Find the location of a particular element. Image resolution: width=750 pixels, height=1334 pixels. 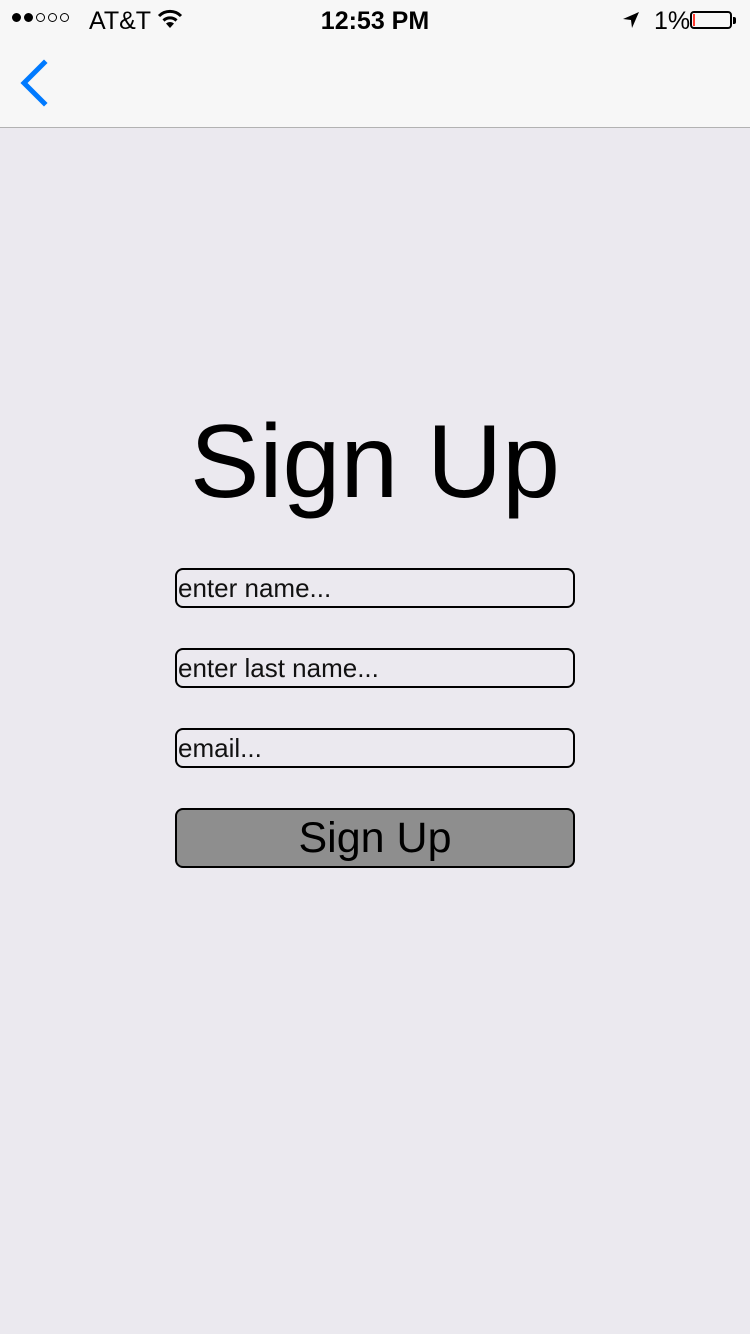

navigation-bar is located at coordinates (375, 84).